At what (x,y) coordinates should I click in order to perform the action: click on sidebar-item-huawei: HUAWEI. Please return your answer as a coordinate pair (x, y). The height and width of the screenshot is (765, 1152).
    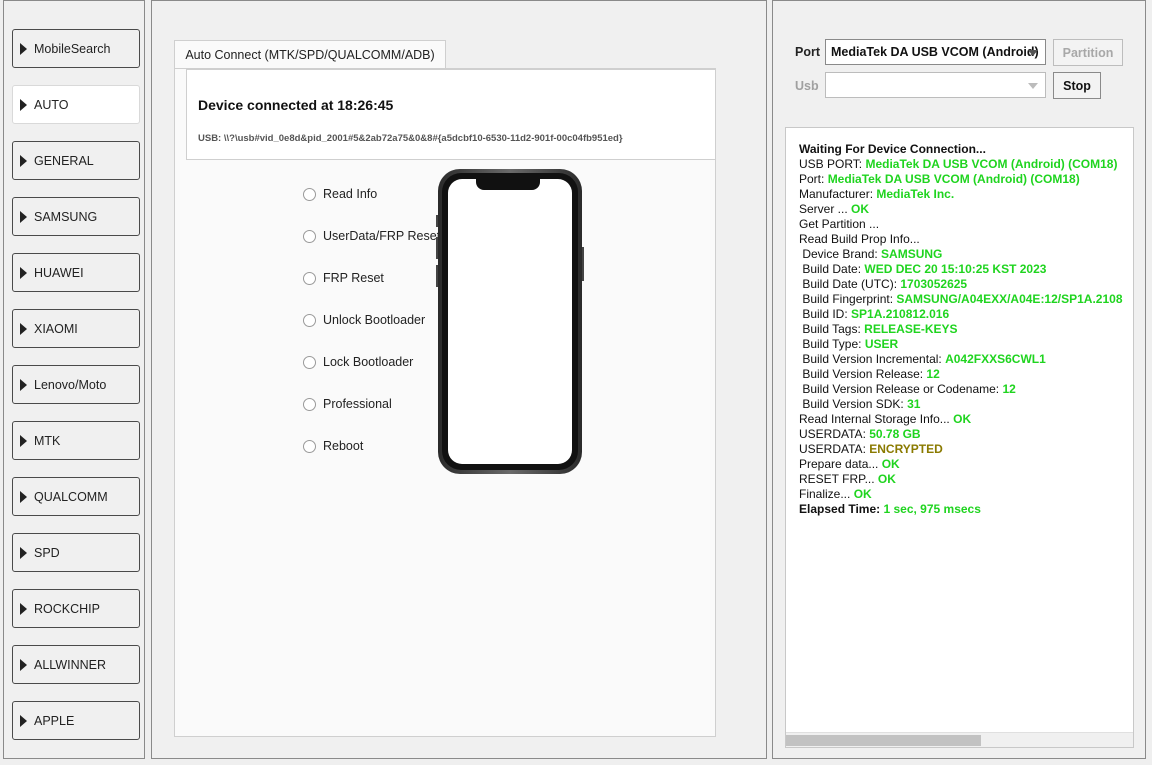
    Looking at the image, I should click on (76, 272).